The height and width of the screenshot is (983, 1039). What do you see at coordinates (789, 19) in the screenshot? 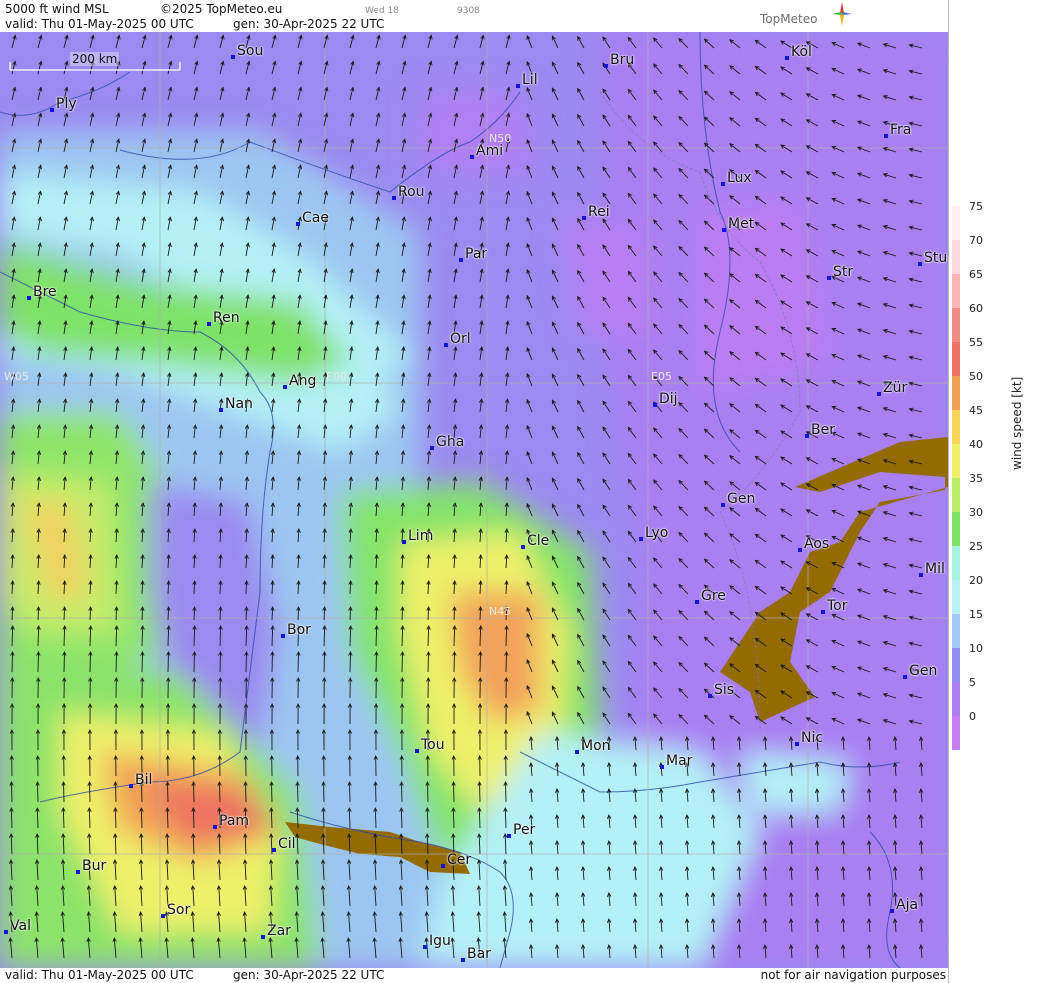
I see `logo-text: TopMeteo` at bounding box center [789, 19].